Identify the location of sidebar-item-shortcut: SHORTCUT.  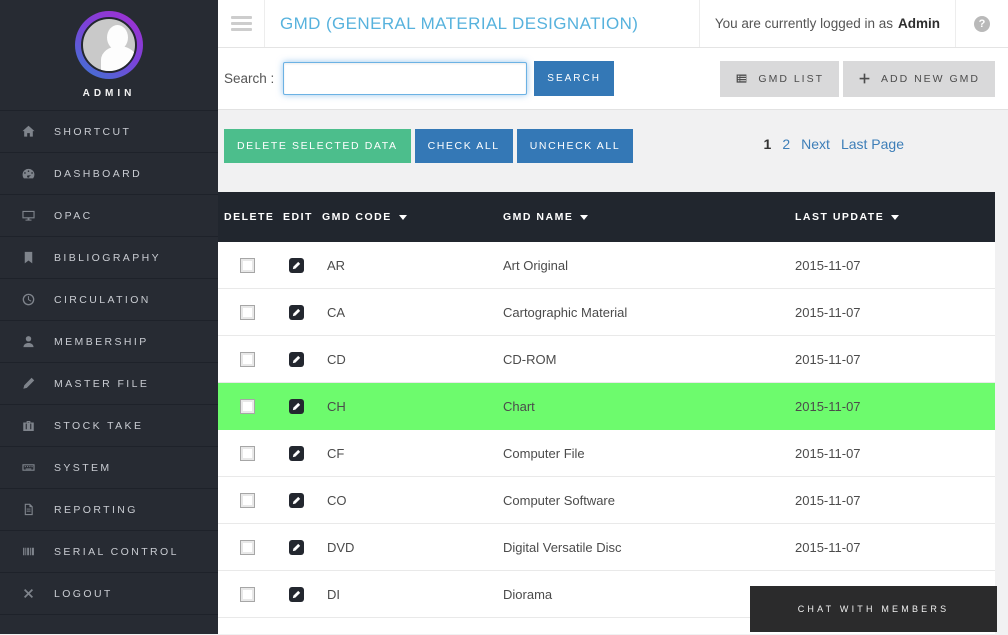
(109, 131).